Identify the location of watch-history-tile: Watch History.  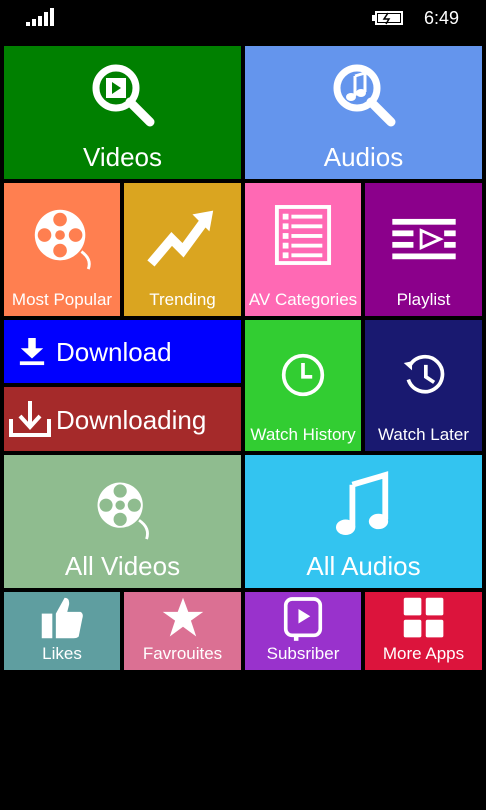
(303, 385).